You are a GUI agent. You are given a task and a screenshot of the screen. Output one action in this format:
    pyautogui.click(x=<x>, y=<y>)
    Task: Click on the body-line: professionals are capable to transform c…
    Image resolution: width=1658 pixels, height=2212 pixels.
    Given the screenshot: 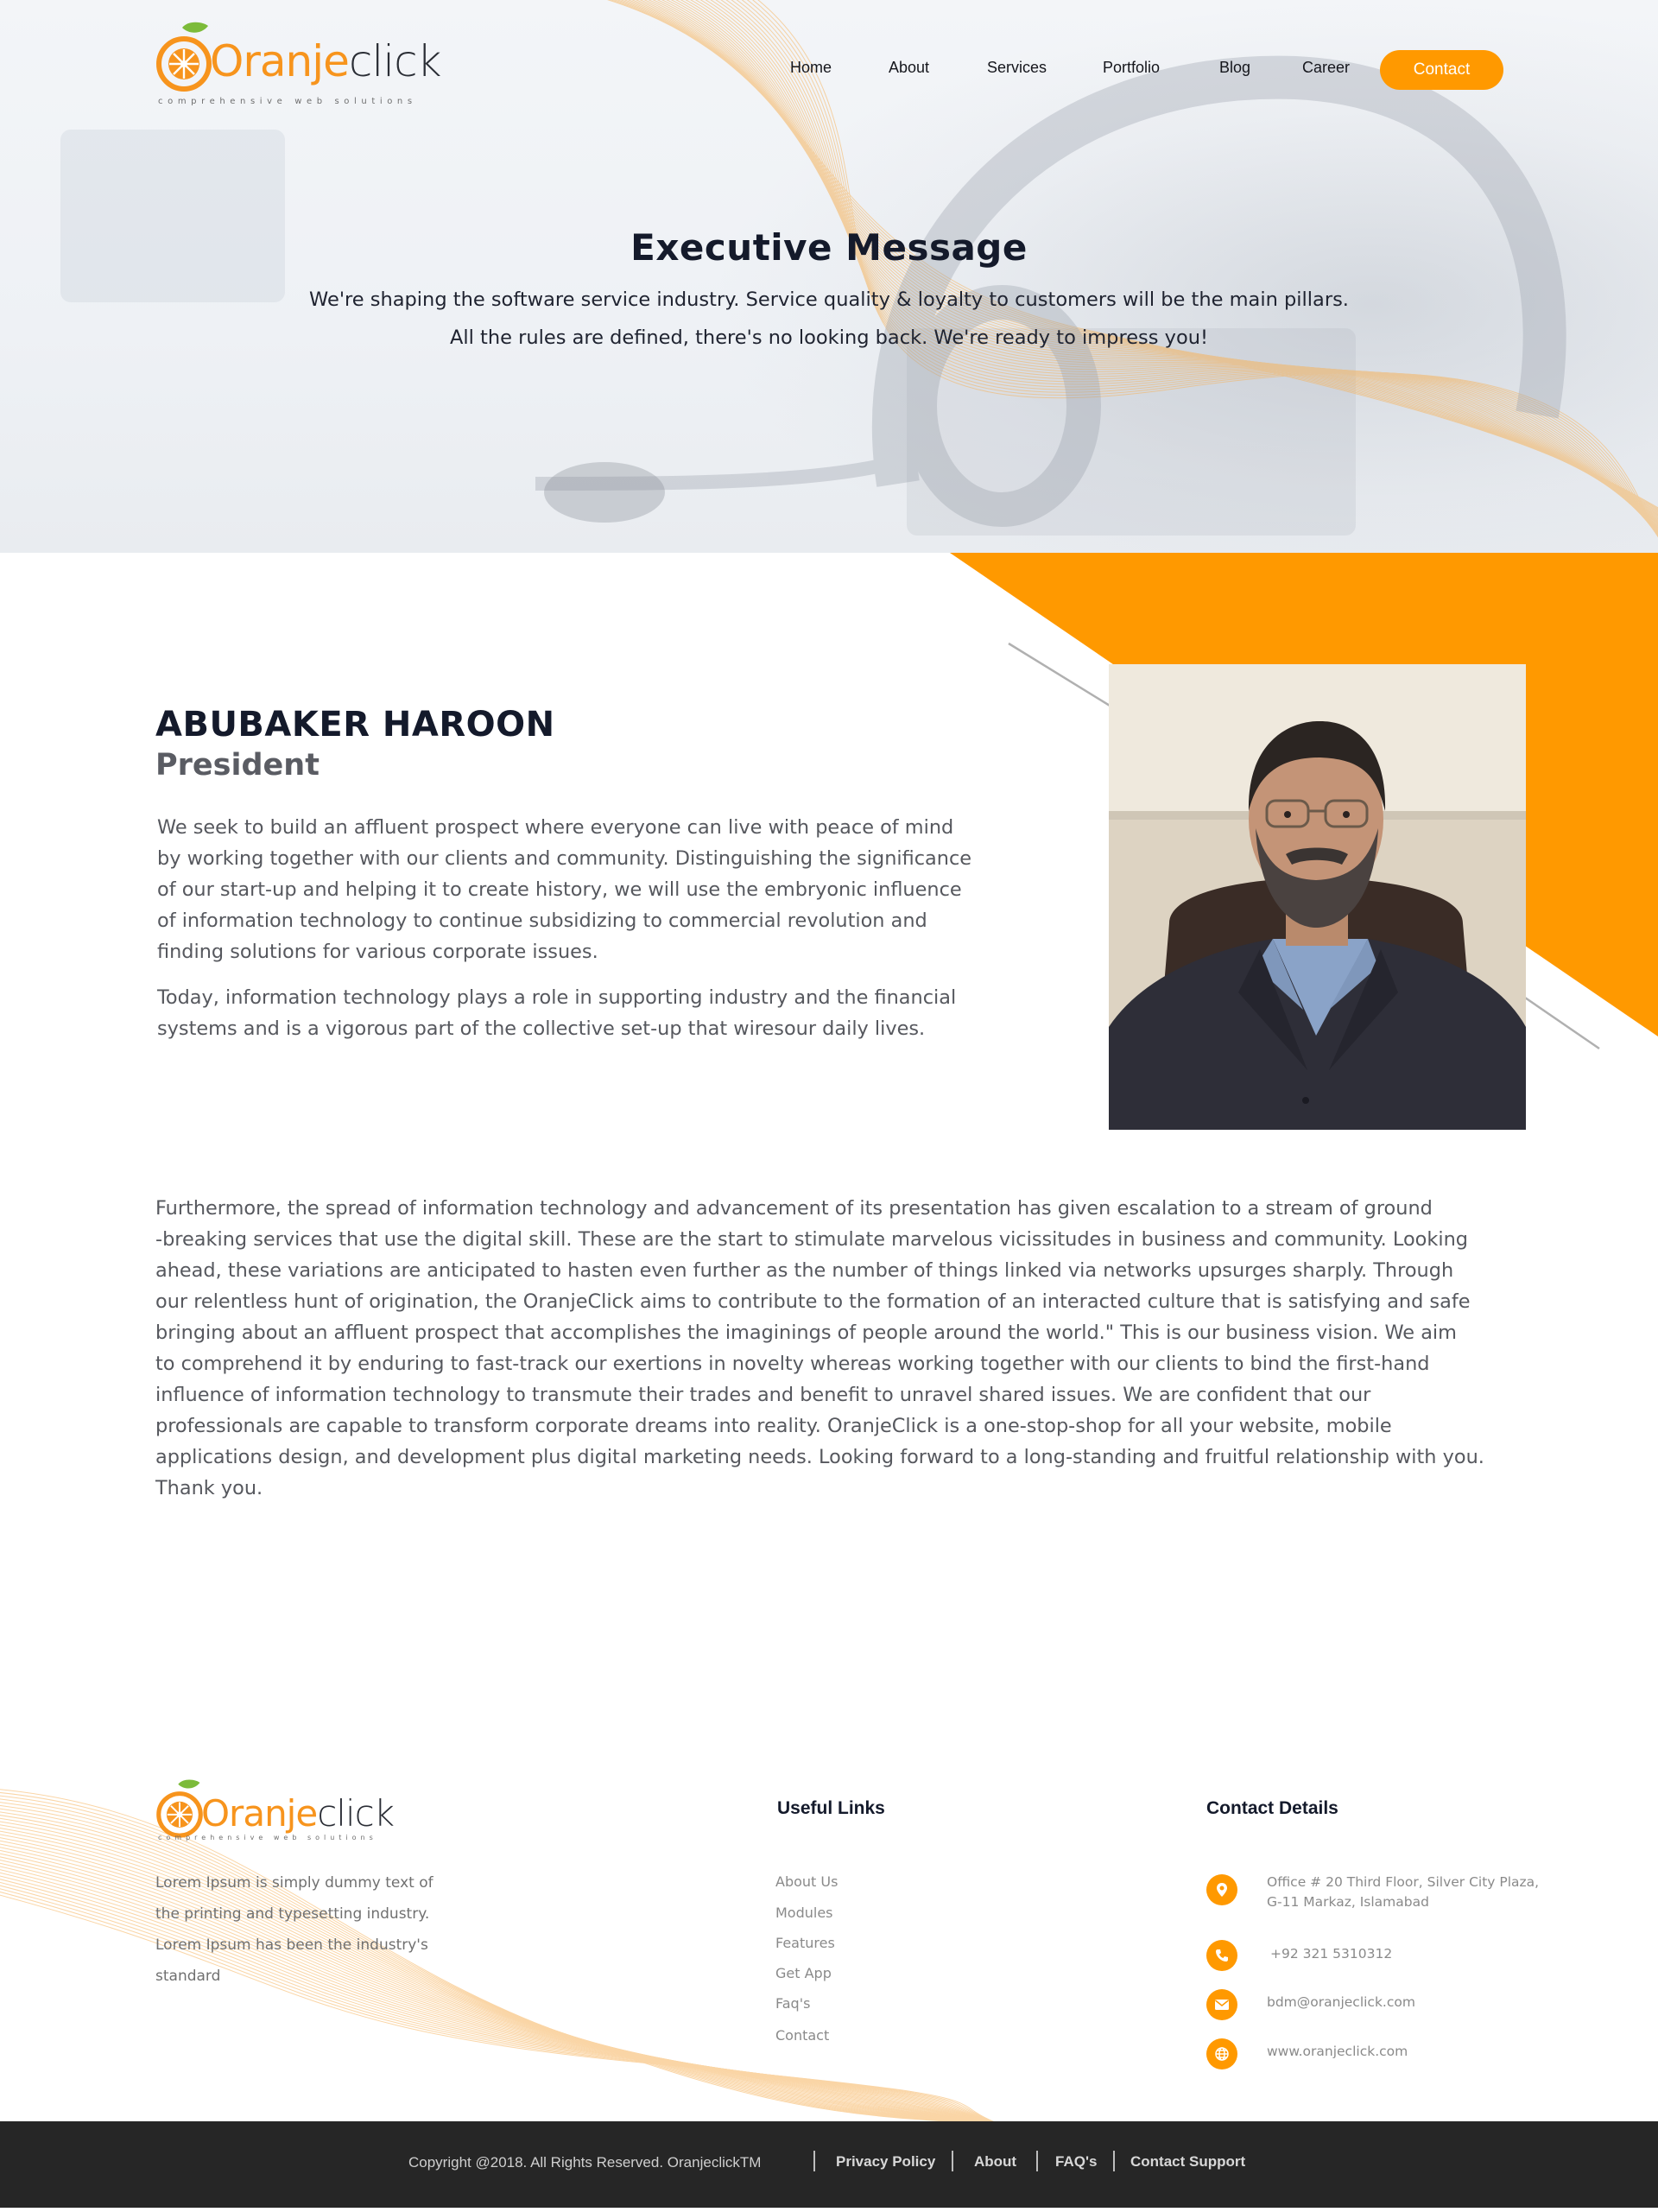 What is the action you would take?
    pyautogui.click(x=773, y=1426)
    